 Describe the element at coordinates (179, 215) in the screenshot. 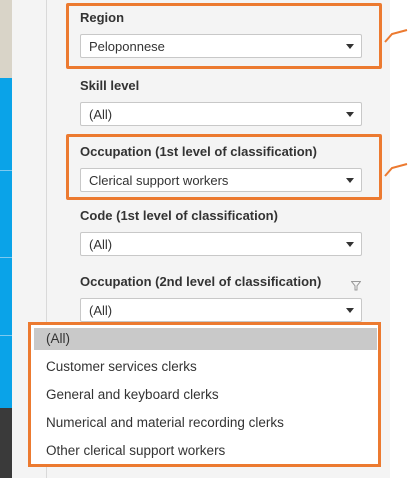

I see `code-1-label: Code (1st level of classification)` at that location.